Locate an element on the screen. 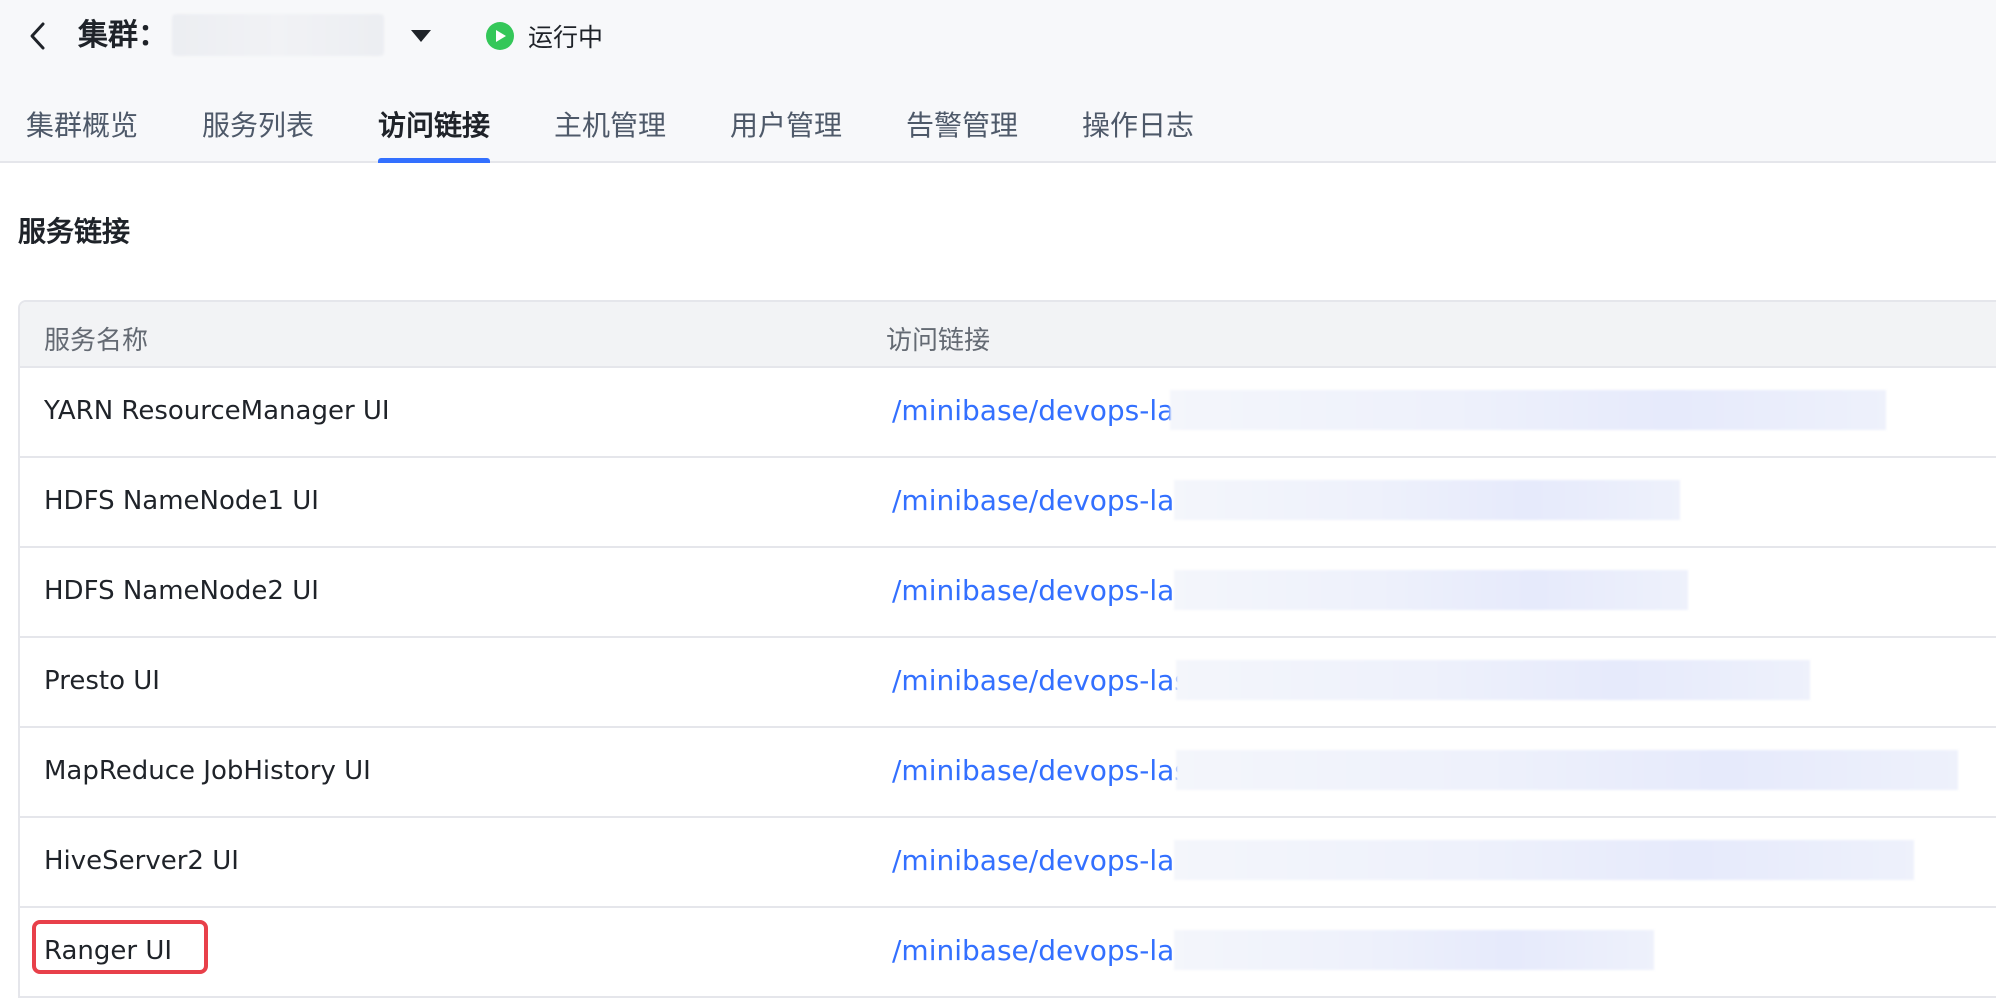  cluster-select-dropdown is located at coordinates (421, 36).